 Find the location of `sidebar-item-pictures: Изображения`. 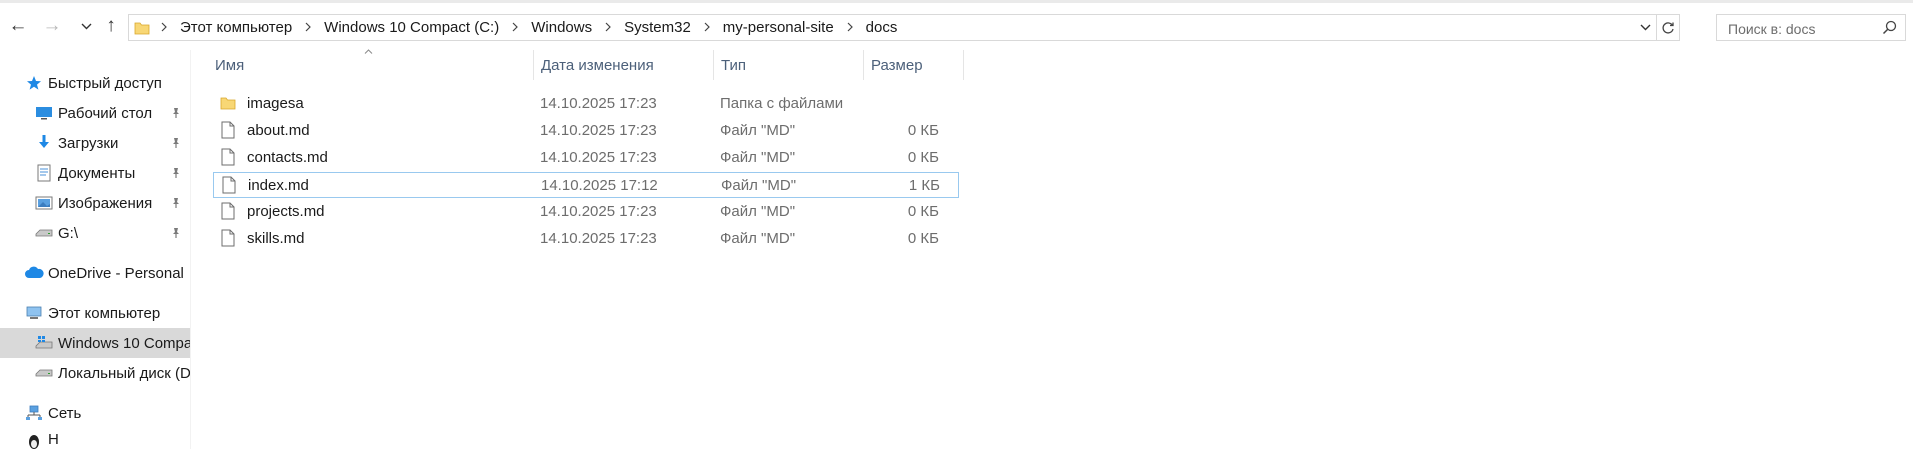

sidebar-item-pictures: Изображения is located at coordinates (95, 203).